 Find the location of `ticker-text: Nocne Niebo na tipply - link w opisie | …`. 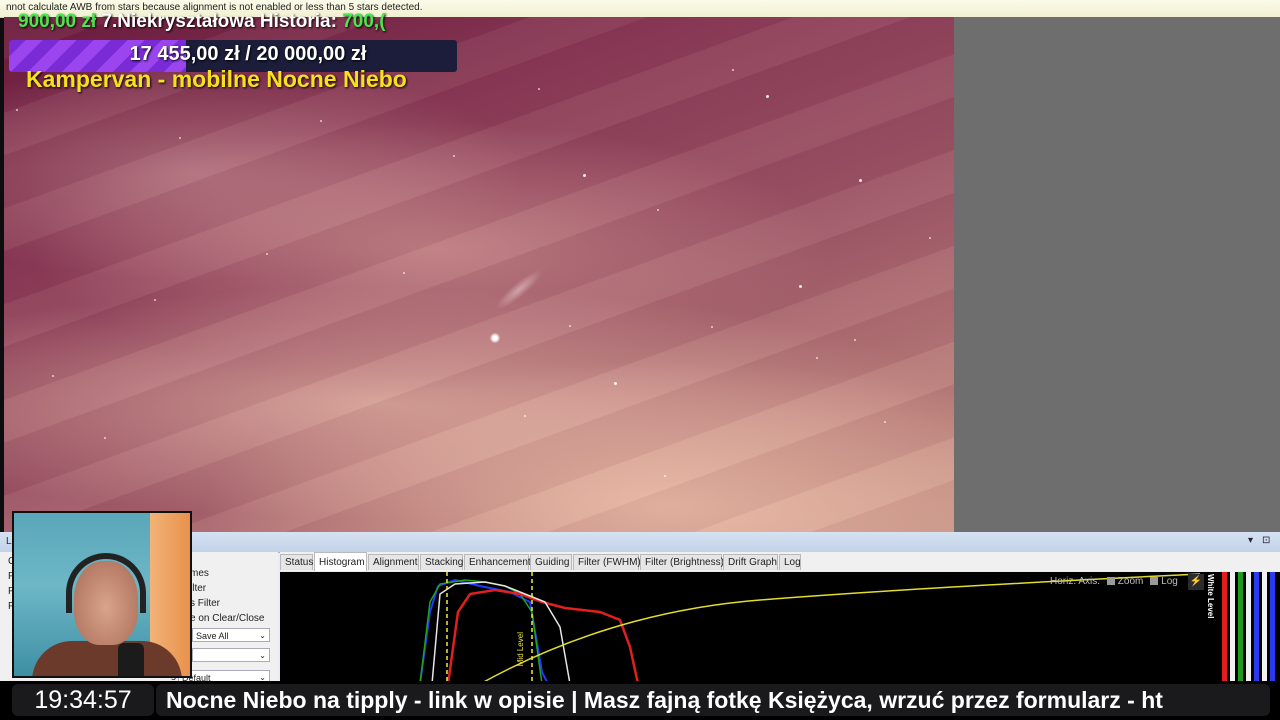

ticker-text: Nocne Niebo na tipply - link w opisie | … is located at coordinates (664, 700).